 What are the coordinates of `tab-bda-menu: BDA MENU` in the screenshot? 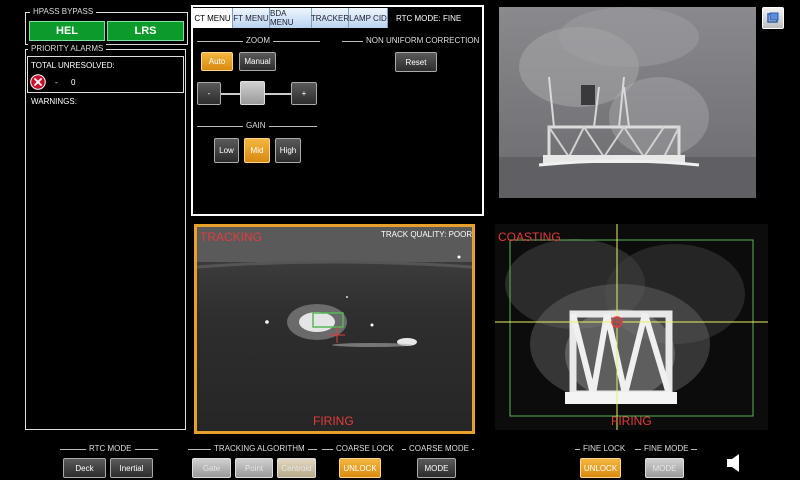 It's located at (291, 18).